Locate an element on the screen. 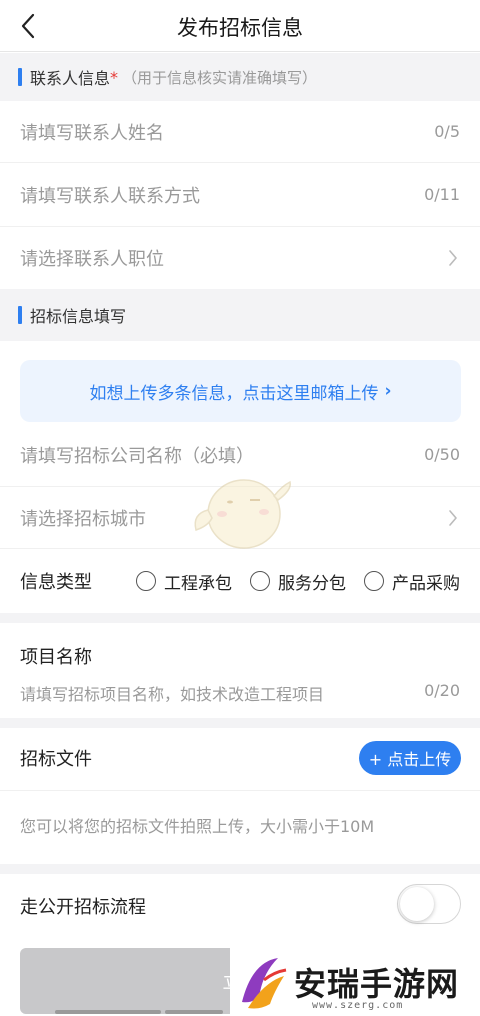  bid-file-hint: 您可以将您的招标文件拍照上传，大小需小于10M is located at coordinates (197, 826).